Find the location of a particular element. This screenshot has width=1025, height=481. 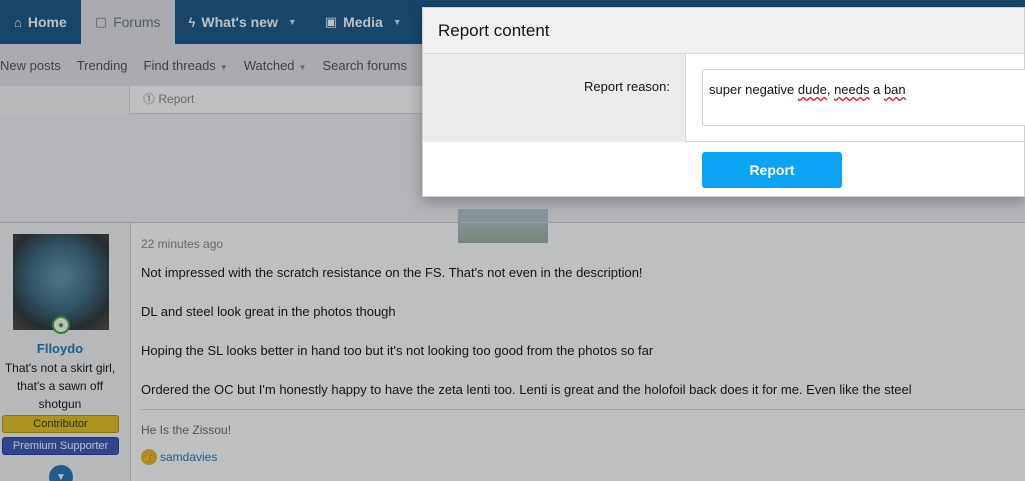

reason-text: , is located at coordinates (830, 89).